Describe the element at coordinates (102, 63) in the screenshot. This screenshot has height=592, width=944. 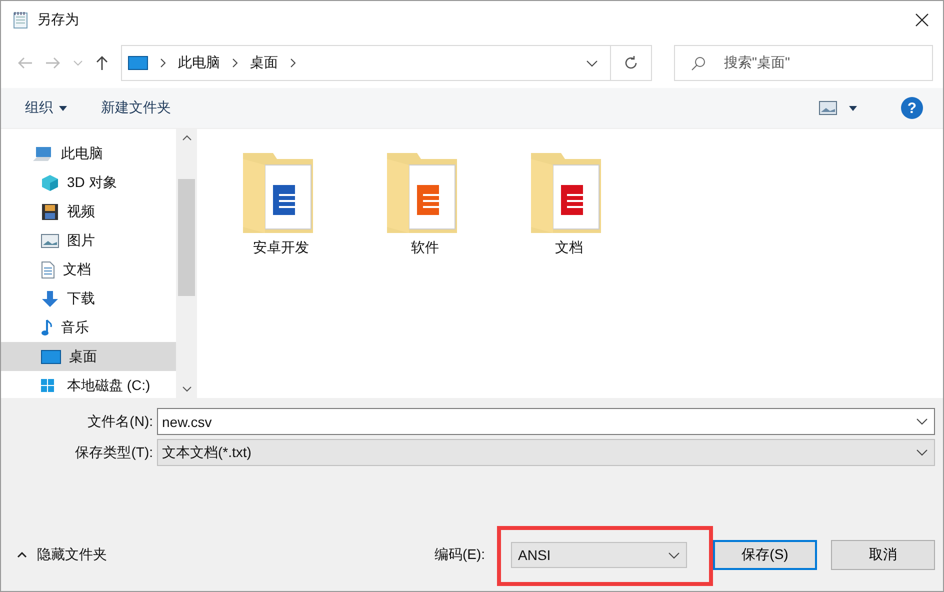
I see `up-arrow-icon` at that location.